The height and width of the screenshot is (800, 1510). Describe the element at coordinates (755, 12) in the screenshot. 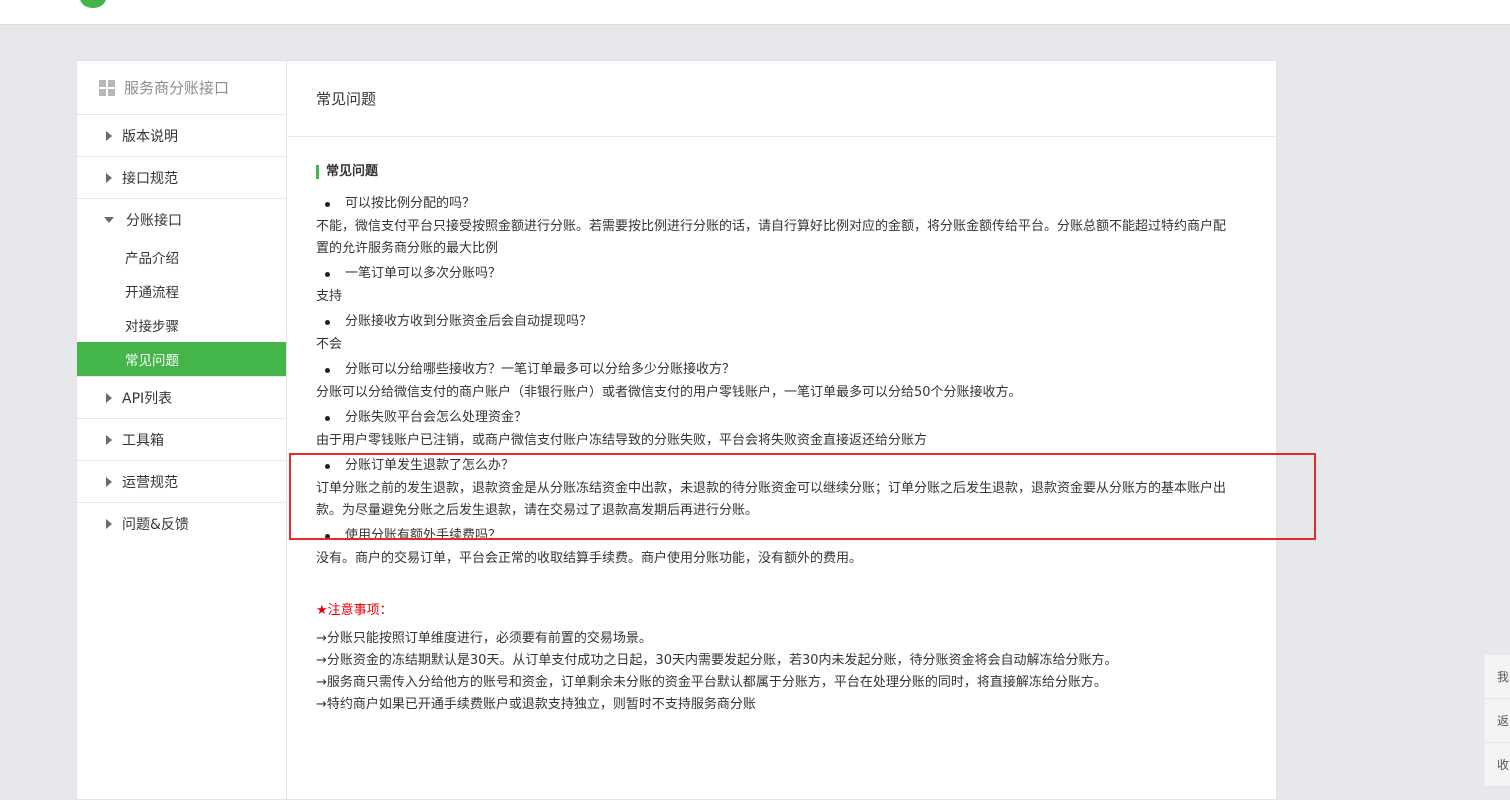

I see `top-bar` at that location.